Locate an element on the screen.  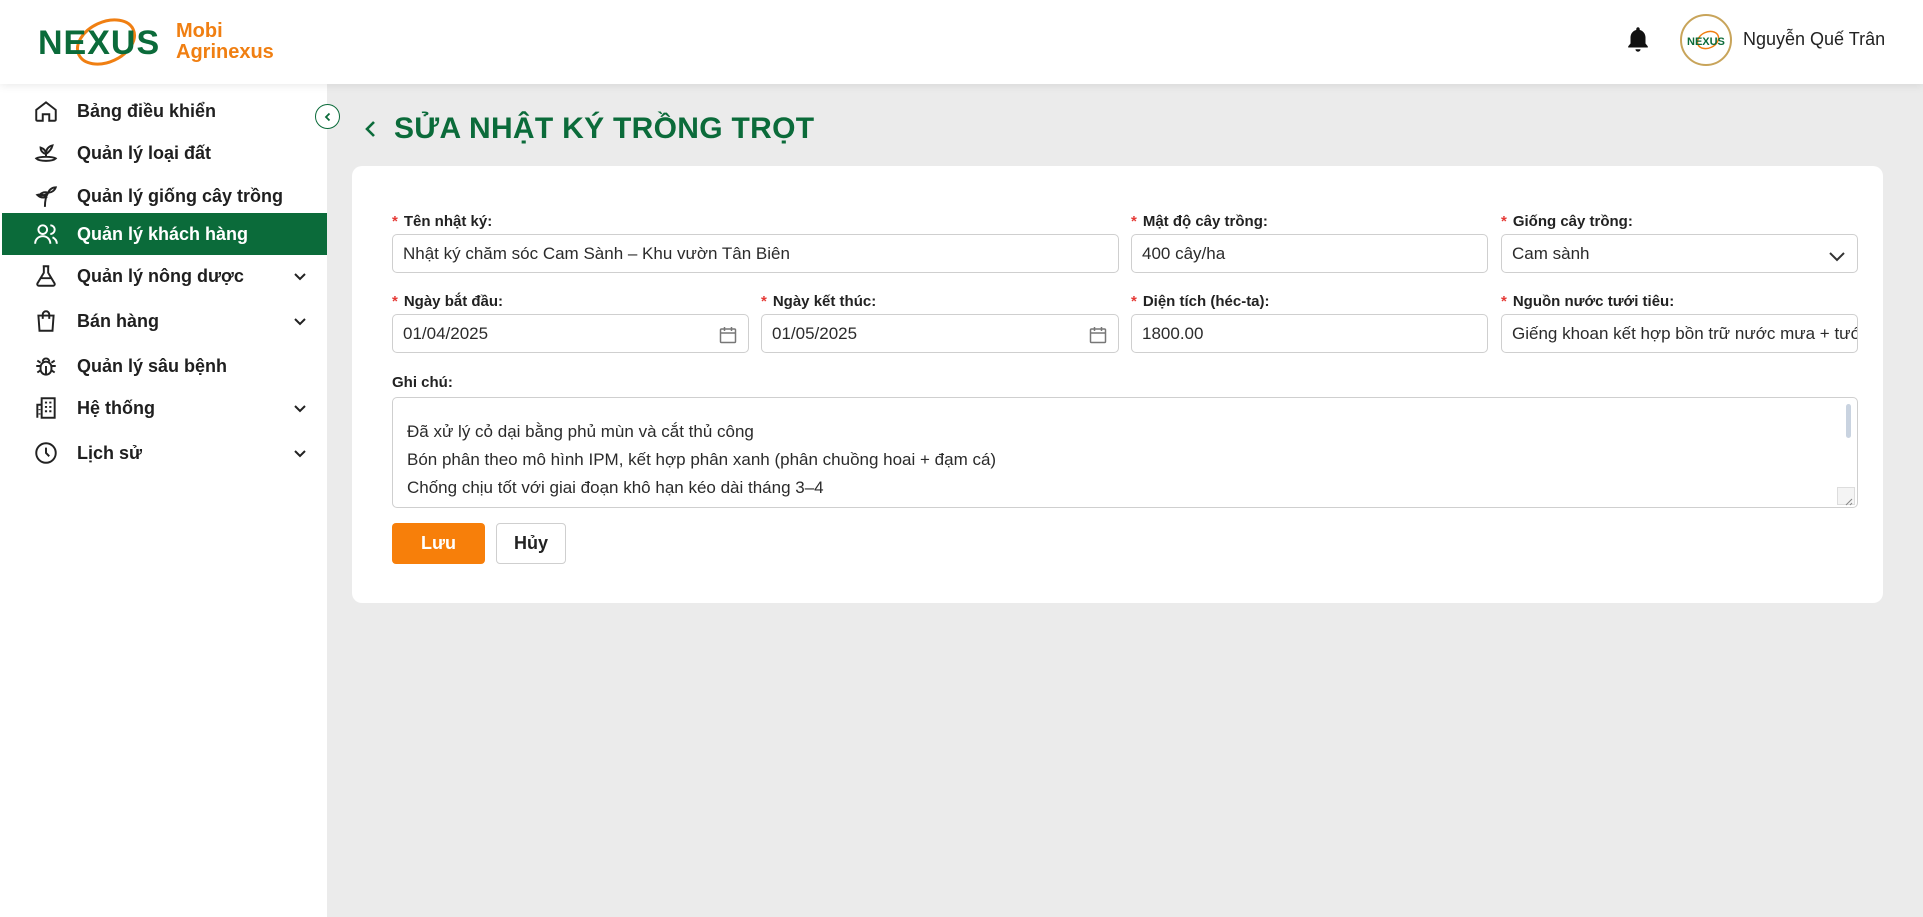
sidebar-item-label: Quản lý loại đất is located at coordinates (144, 152).